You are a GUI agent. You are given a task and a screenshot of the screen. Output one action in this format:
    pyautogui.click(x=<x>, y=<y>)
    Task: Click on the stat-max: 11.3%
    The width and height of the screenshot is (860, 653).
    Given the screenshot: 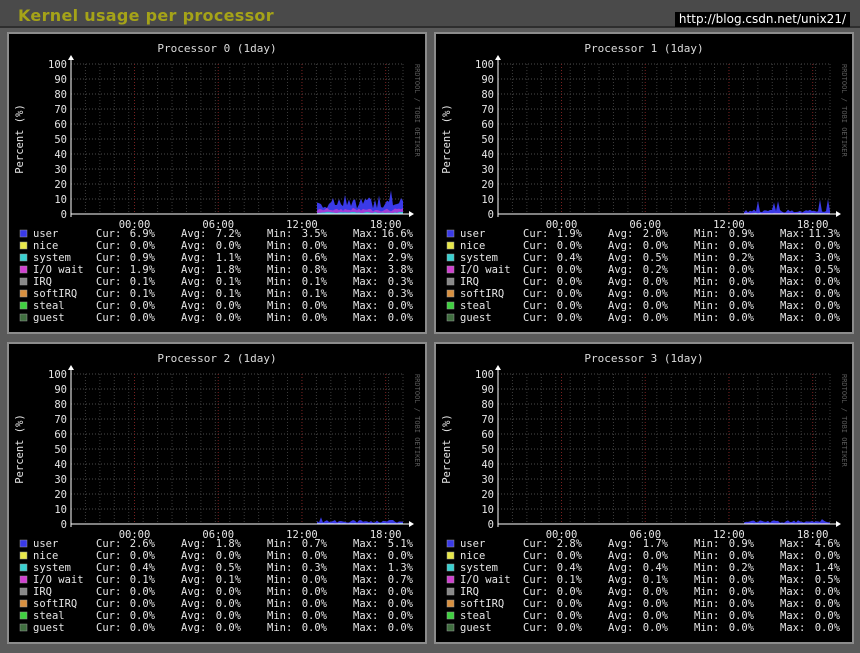 What is the action you would take?
    pyautogui.click(x=824, y=234)
    